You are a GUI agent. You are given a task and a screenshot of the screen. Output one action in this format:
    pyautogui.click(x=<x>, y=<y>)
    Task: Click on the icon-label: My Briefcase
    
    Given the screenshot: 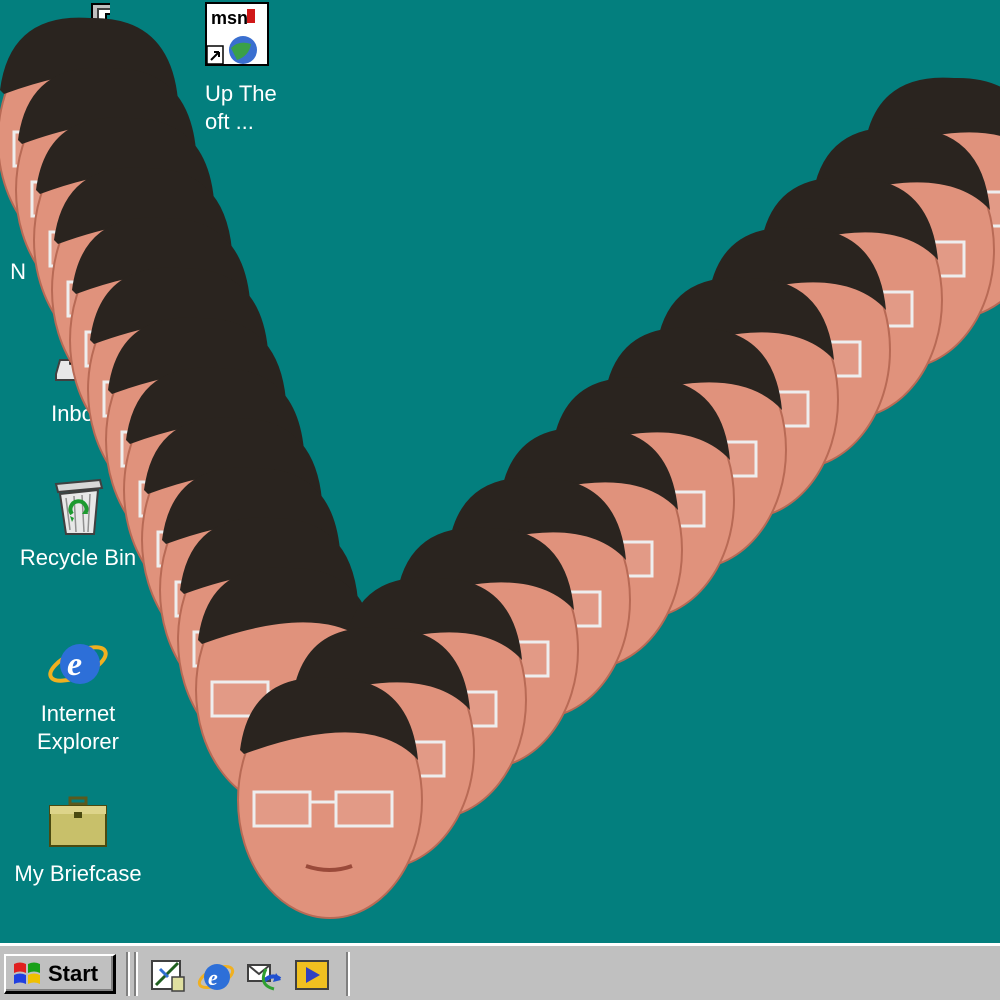 What is the action you would take?
    pyautogui.click(x=78, y=873)
    